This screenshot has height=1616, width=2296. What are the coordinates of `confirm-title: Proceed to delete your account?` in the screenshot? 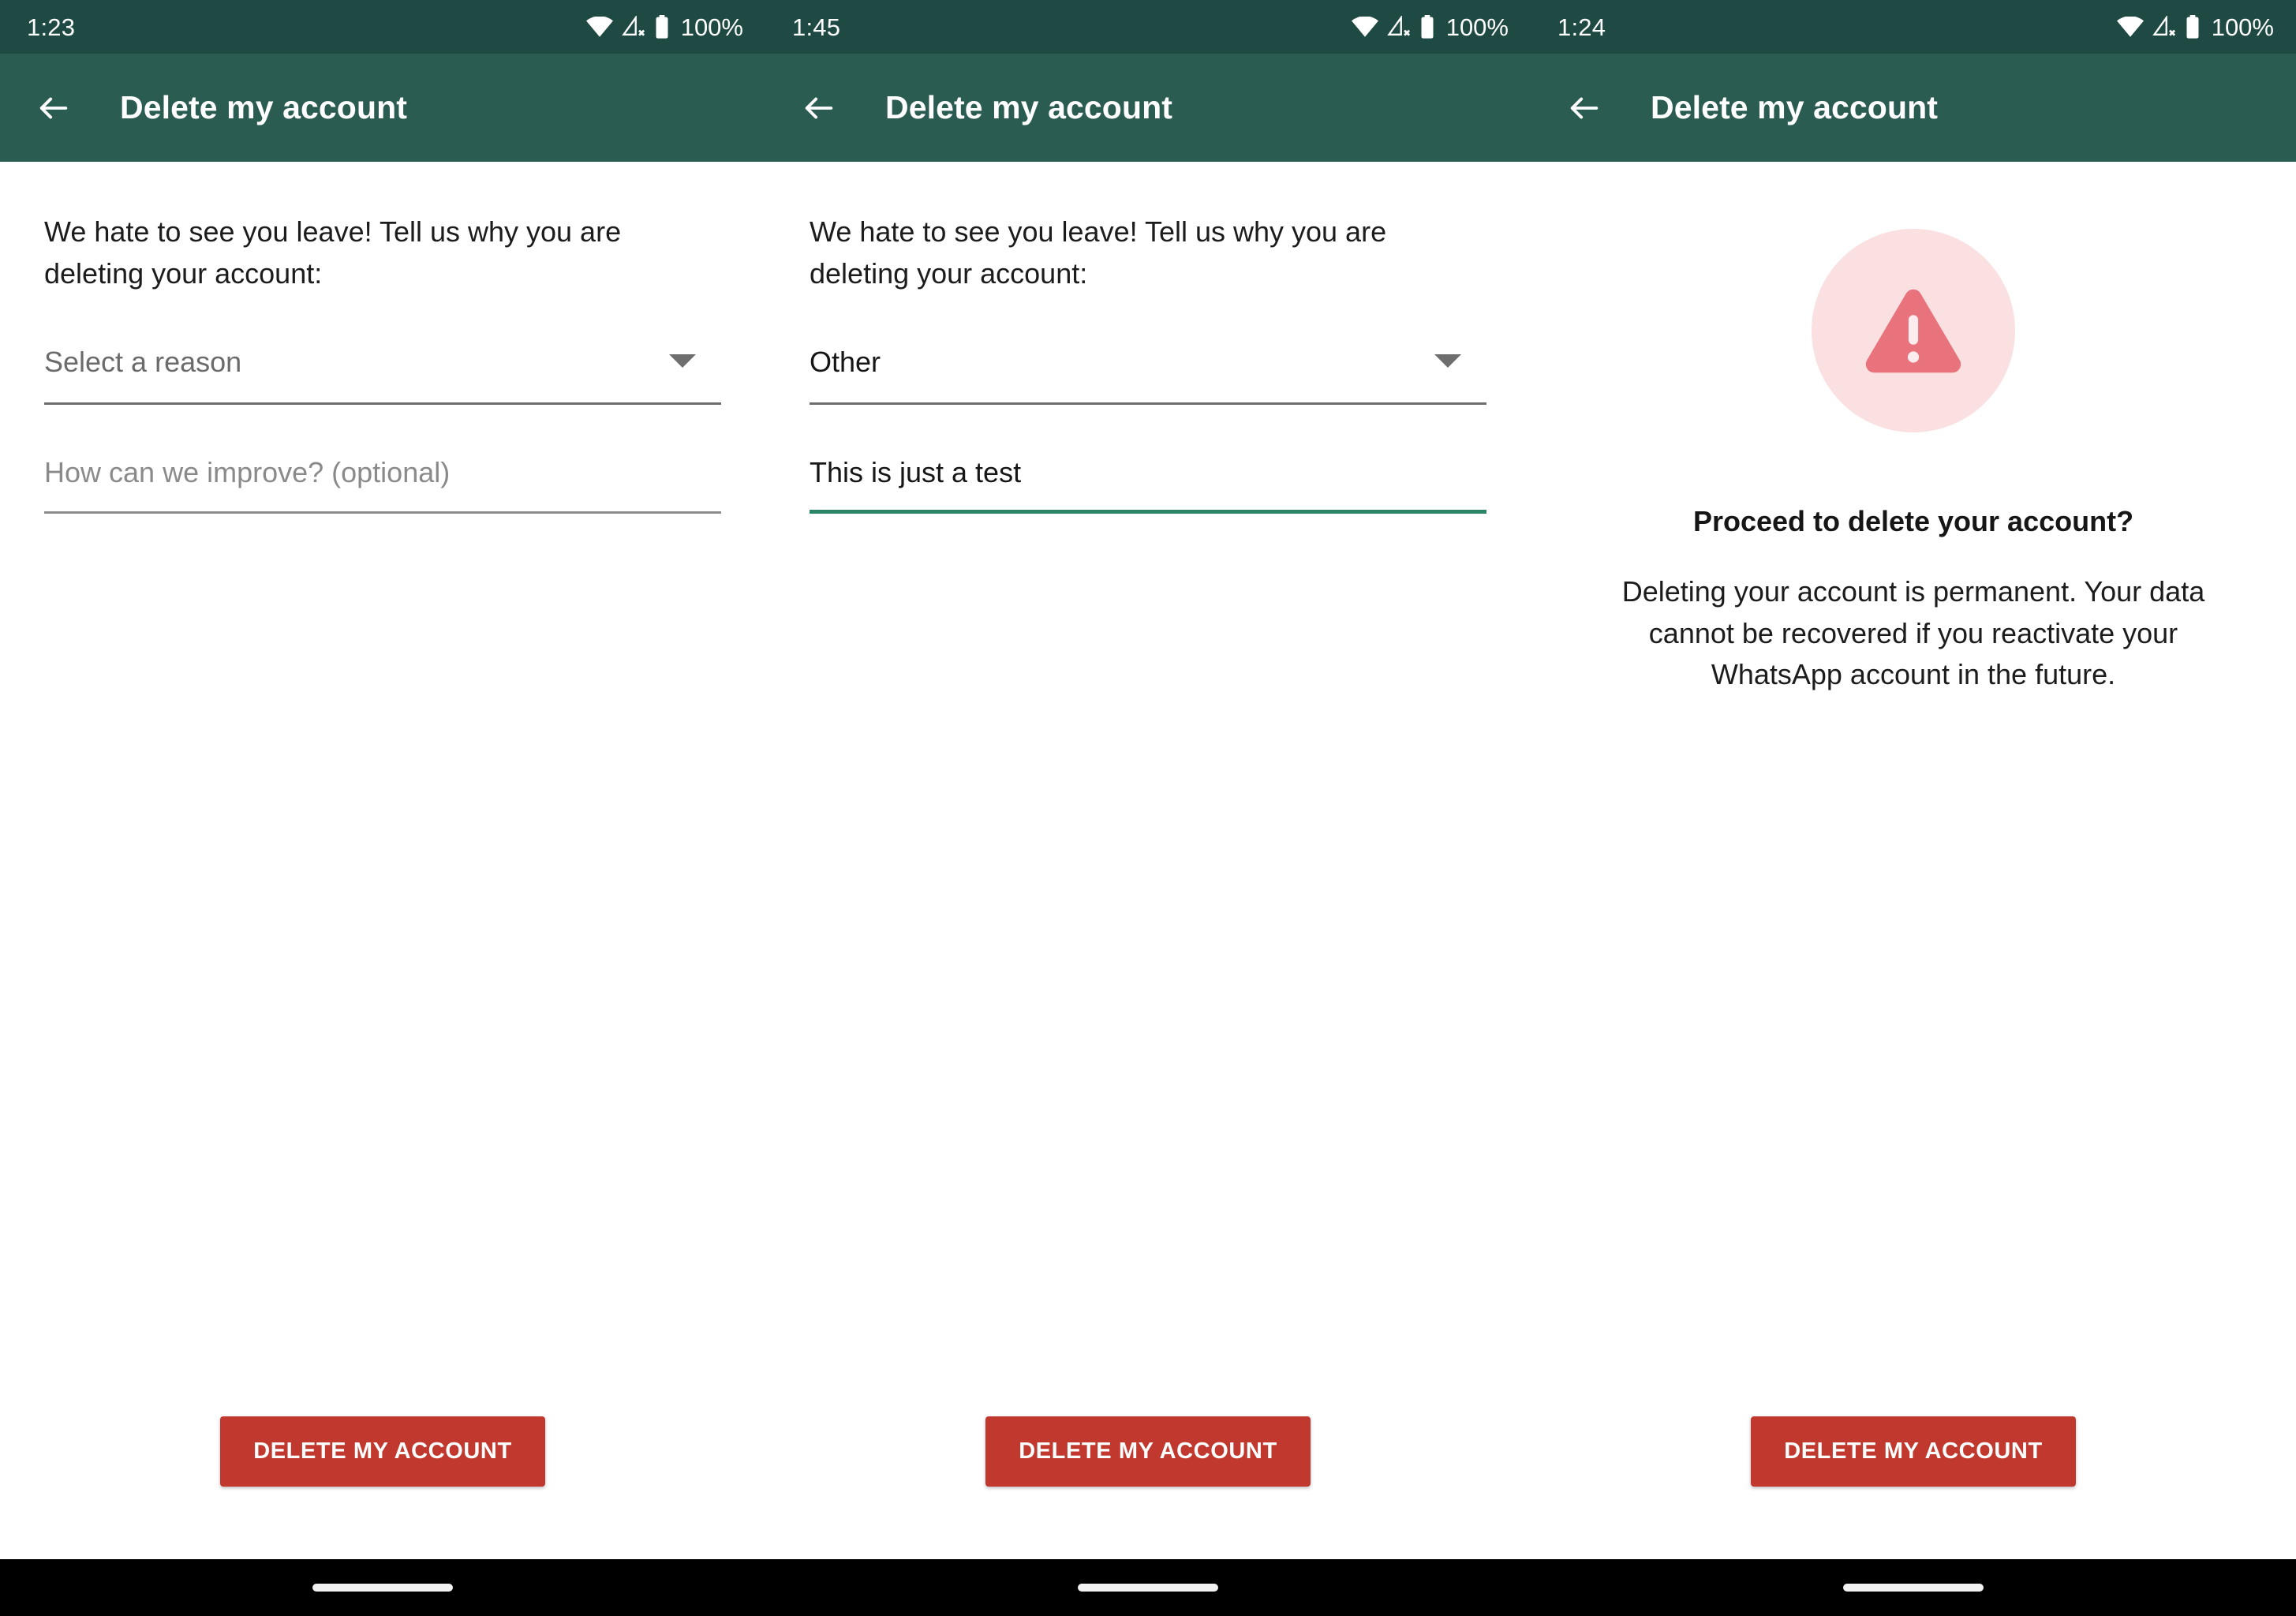 It's located at (1913, 521).